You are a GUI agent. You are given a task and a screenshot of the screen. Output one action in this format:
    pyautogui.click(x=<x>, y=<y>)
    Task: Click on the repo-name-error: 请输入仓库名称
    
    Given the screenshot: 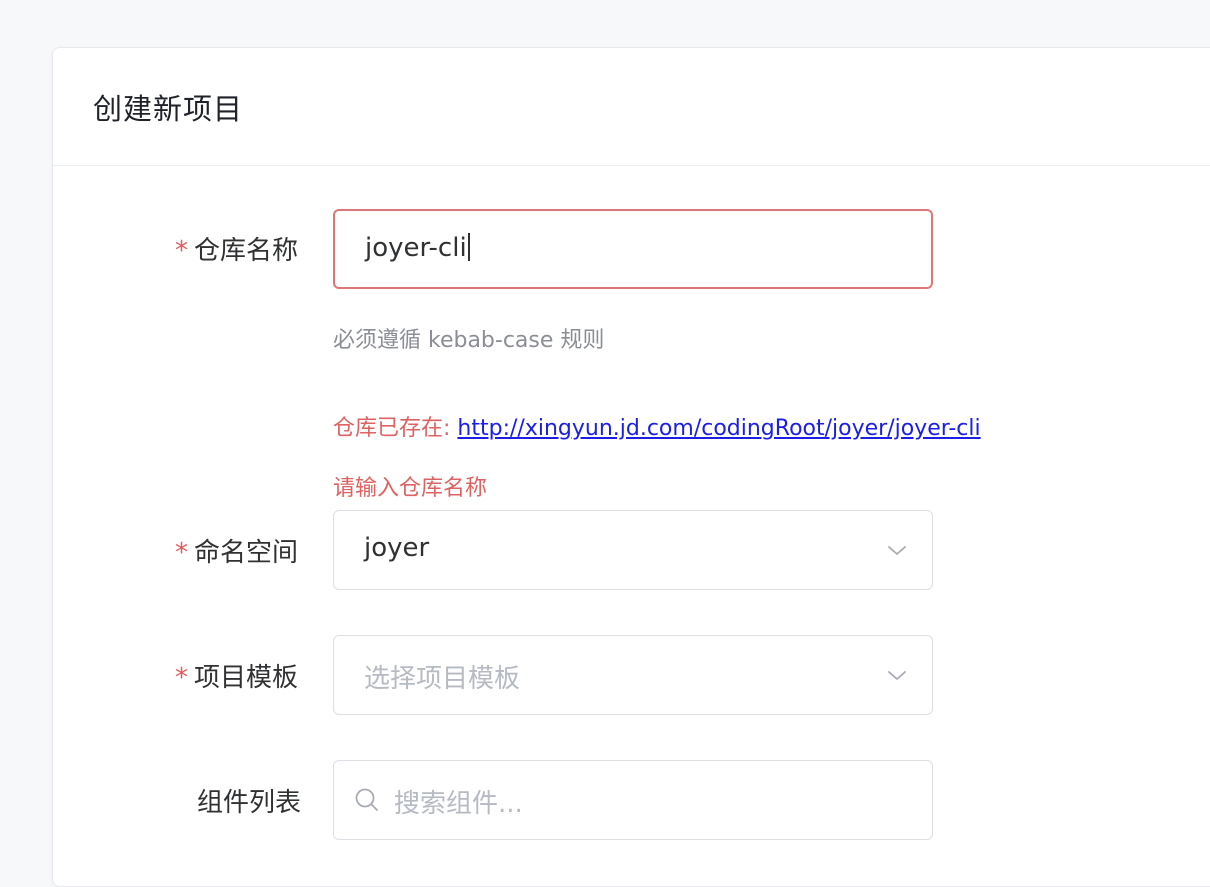 What is the action you would take?
    pyautogui.click(x=410, y=488)
    